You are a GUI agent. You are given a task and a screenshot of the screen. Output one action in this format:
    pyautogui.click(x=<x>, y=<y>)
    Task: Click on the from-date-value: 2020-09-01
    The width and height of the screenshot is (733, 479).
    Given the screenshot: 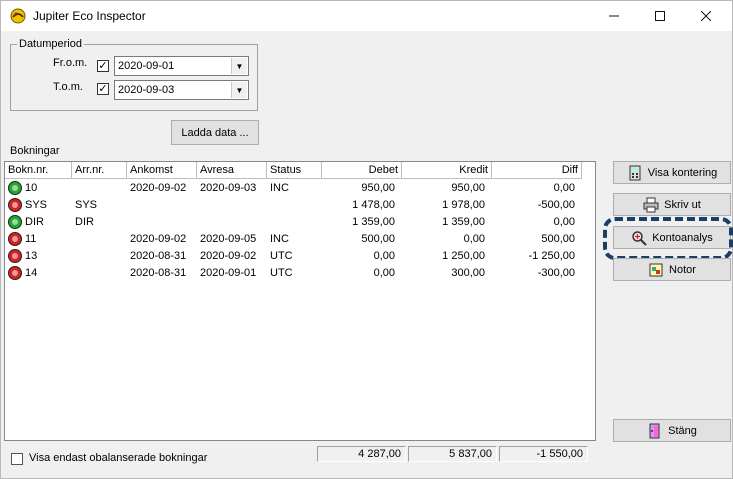 What is the action you would take?
    pyautogui.click(x=146, y=66)
    